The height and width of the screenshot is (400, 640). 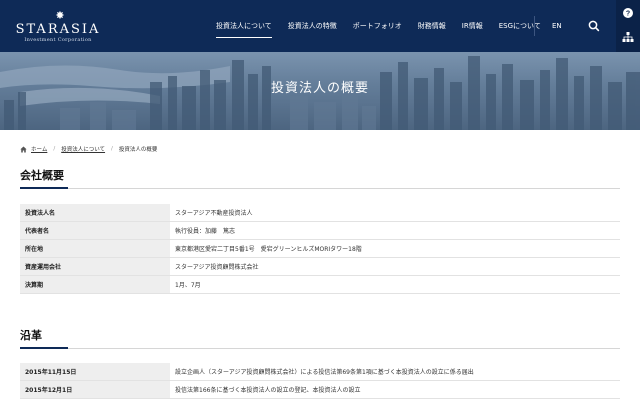 I want to click on row-value: 1月、7月, so click(x=395, y=284).